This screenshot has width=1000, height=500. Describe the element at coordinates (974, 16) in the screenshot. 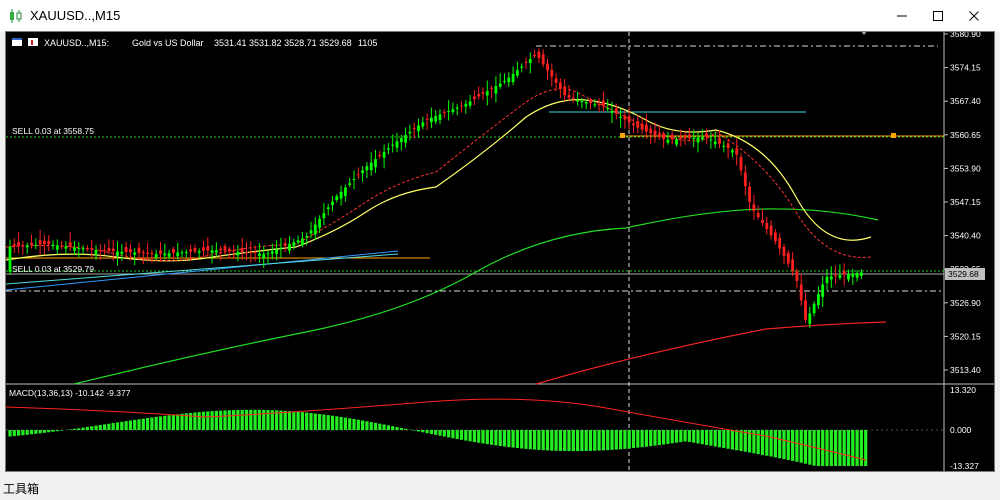

I see `close-button` at that location.